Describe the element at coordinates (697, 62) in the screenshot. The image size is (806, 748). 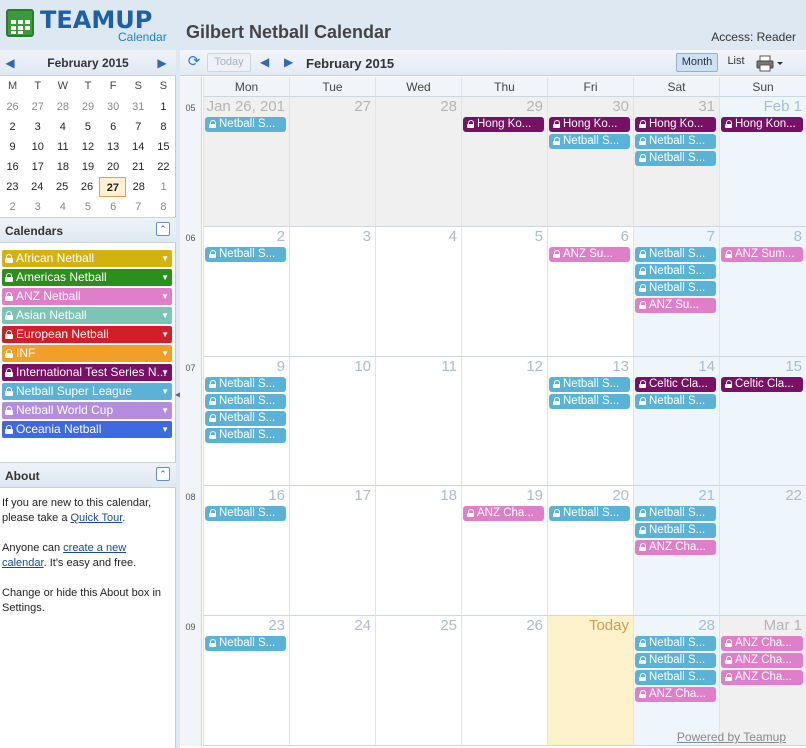
I see `month-view-button: Month` at that location.